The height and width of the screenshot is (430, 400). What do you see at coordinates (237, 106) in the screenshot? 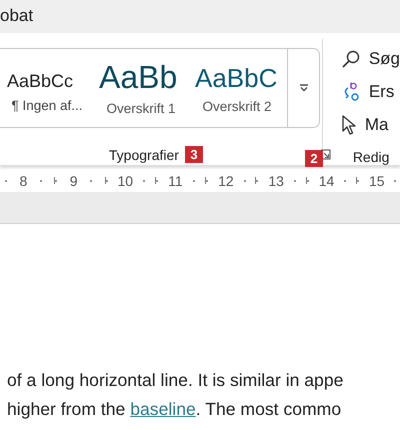
I see `style-name: Overskrift 2` at bounding box center [237, 106].